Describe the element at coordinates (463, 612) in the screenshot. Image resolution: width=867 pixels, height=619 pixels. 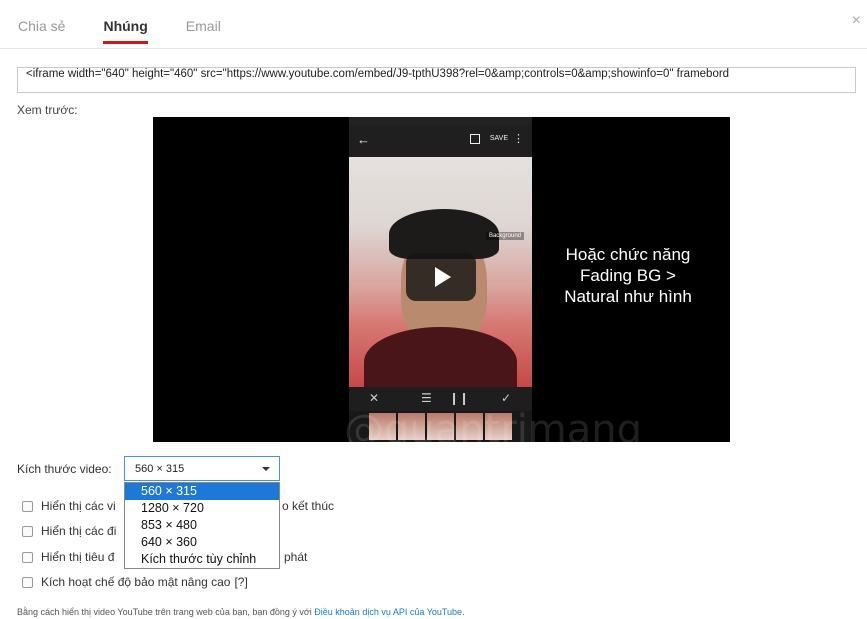
I see `footer-end: .` at that location.